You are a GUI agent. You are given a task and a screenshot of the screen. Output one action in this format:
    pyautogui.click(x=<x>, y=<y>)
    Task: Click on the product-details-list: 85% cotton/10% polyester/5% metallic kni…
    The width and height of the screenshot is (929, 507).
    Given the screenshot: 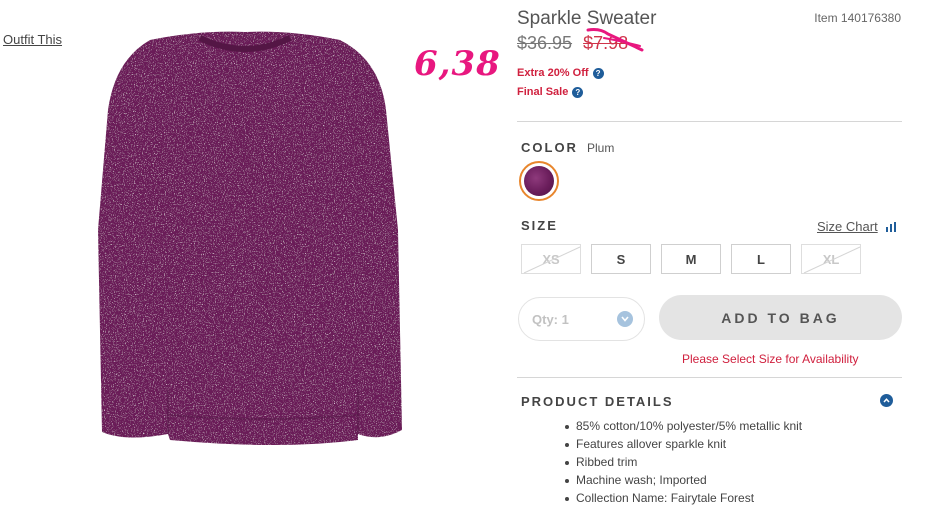 What is the action you would take?
    pyautogui.click(x=683, y=462)
    